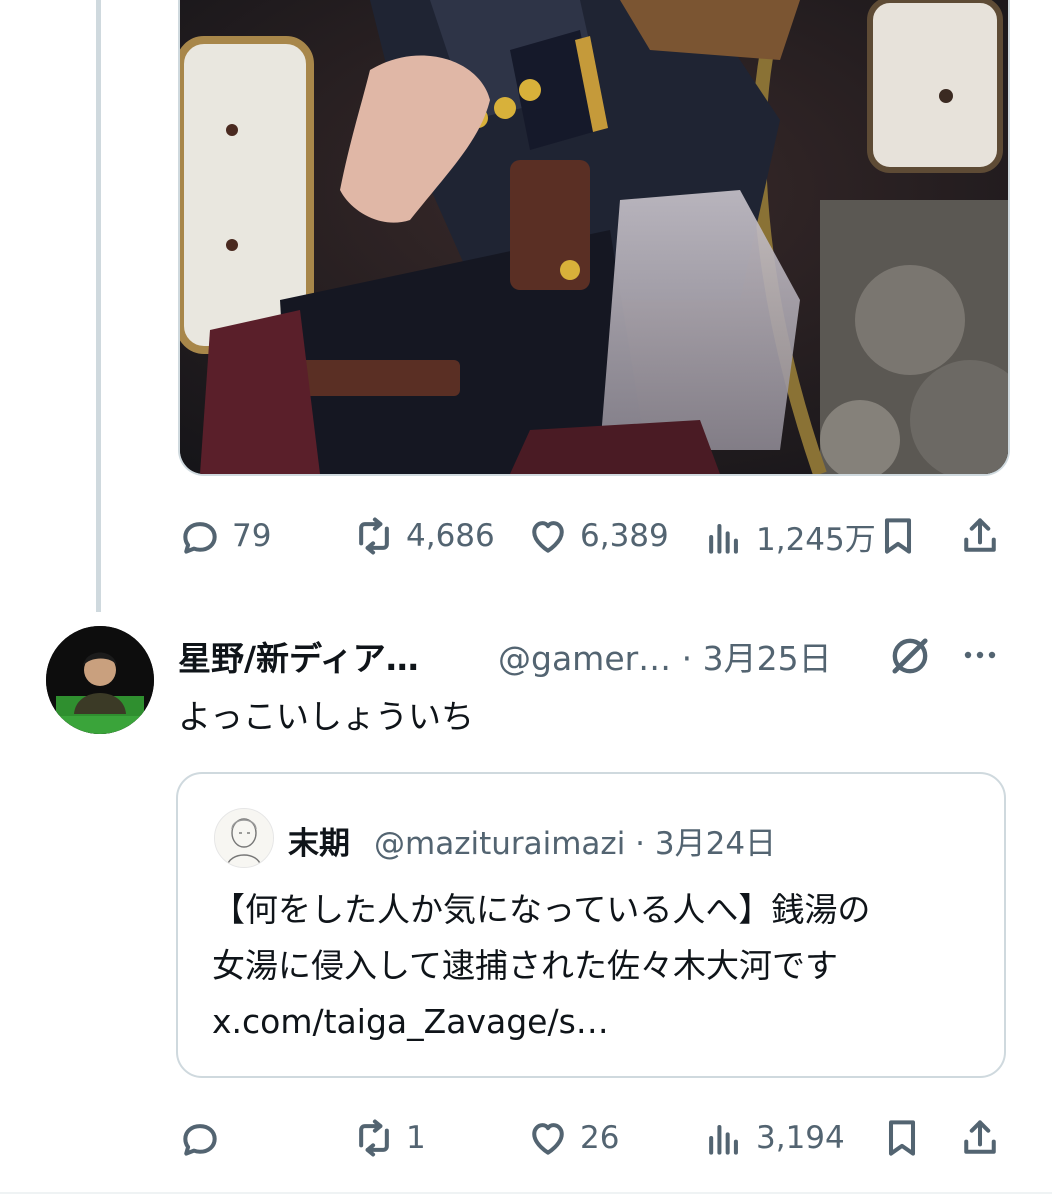 The image size is (1052, 1200). I want to click on parent-action-bar: 79 4,686 6,389 1,245万, so click(526, 540).